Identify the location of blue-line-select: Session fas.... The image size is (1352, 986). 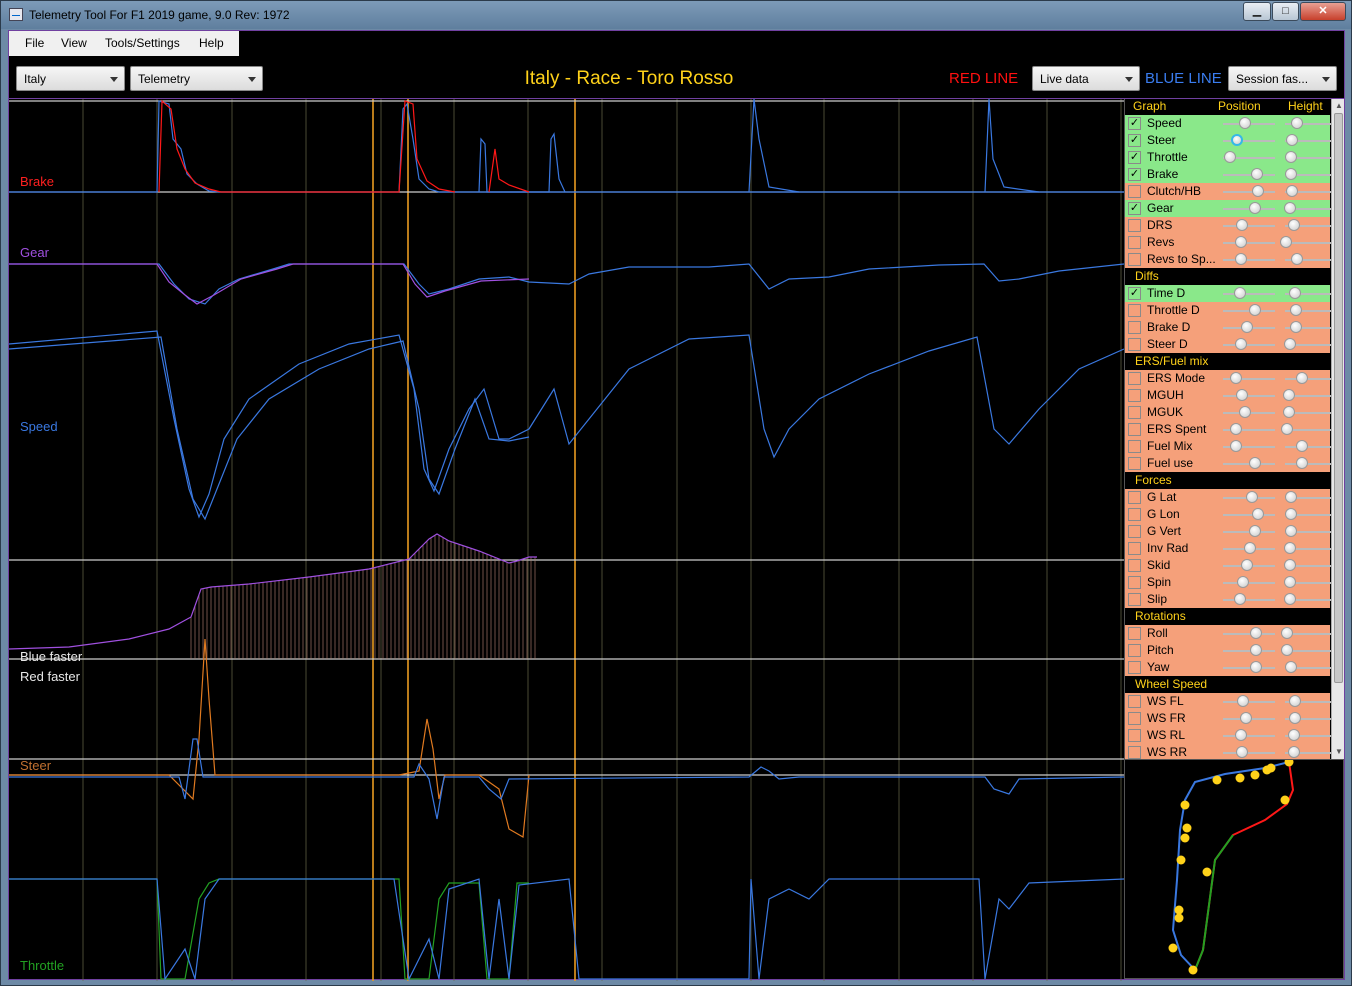
(1282, 78).